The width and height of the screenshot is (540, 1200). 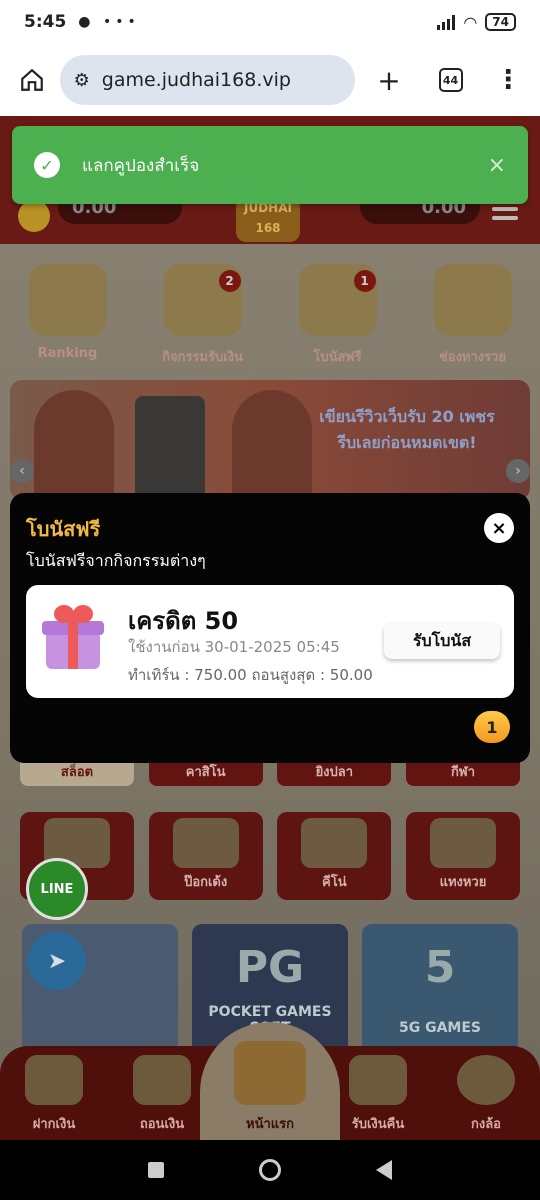 What do you see at coordinates (270, 1073) in the screenshot?
I see `home-logo-icon` at bounding box center [270, 1073].